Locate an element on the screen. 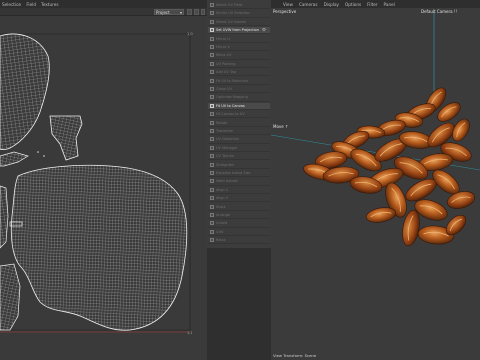 The image size is (480, 360). uv-command-button: Align U is located at coordinates (239, 190).